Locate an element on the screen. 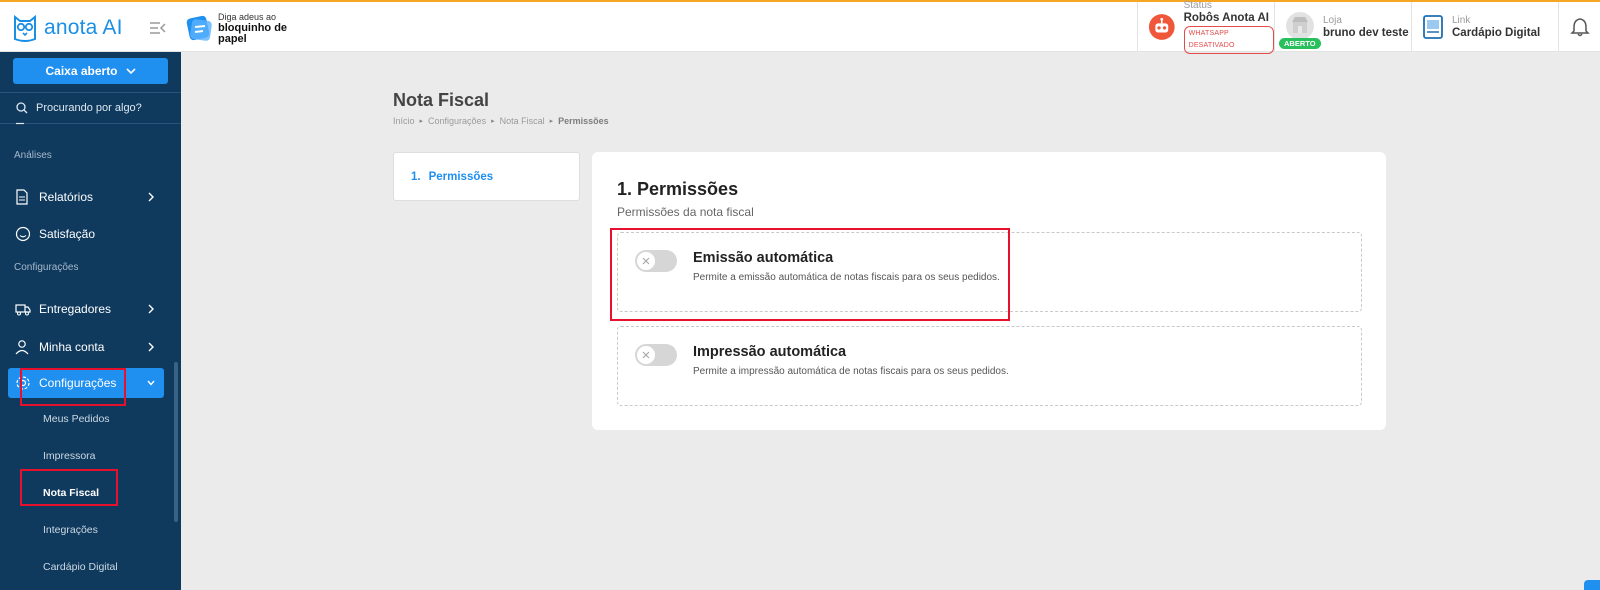 The image size is (1600, 590). whatsapp-status-badge: WHATSAPP DESATIVADO is located at coordinates (1228, 40).